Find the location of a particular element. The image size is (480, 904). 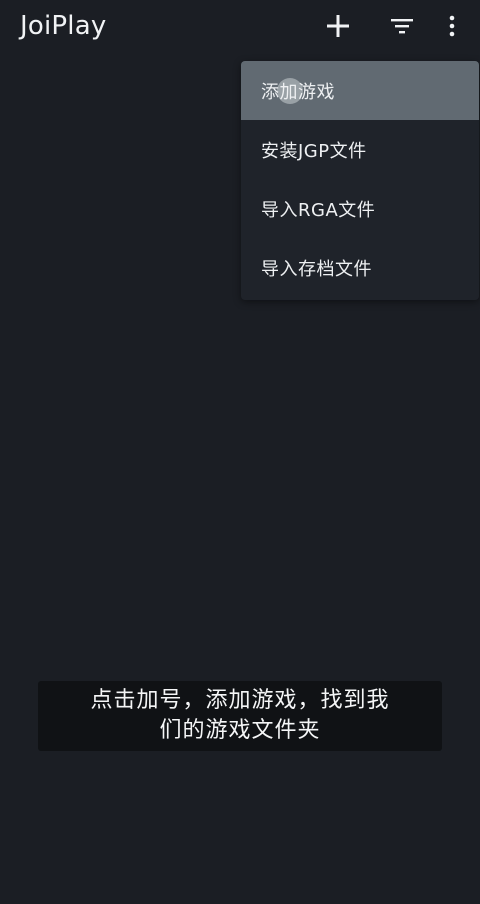

add-icon is located at coordinates (338, 26).